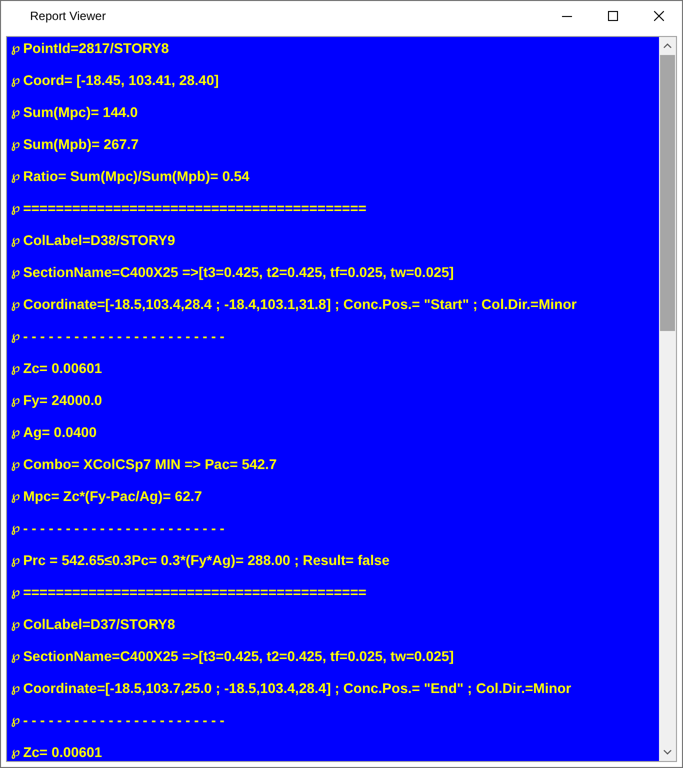 The height and width of the screenshot is (768, 683). What do you see at coordinates (96, 48) in the screenshot?
I see `report-line: PointId=2817/STORY8` at bounding box center [96, 48].